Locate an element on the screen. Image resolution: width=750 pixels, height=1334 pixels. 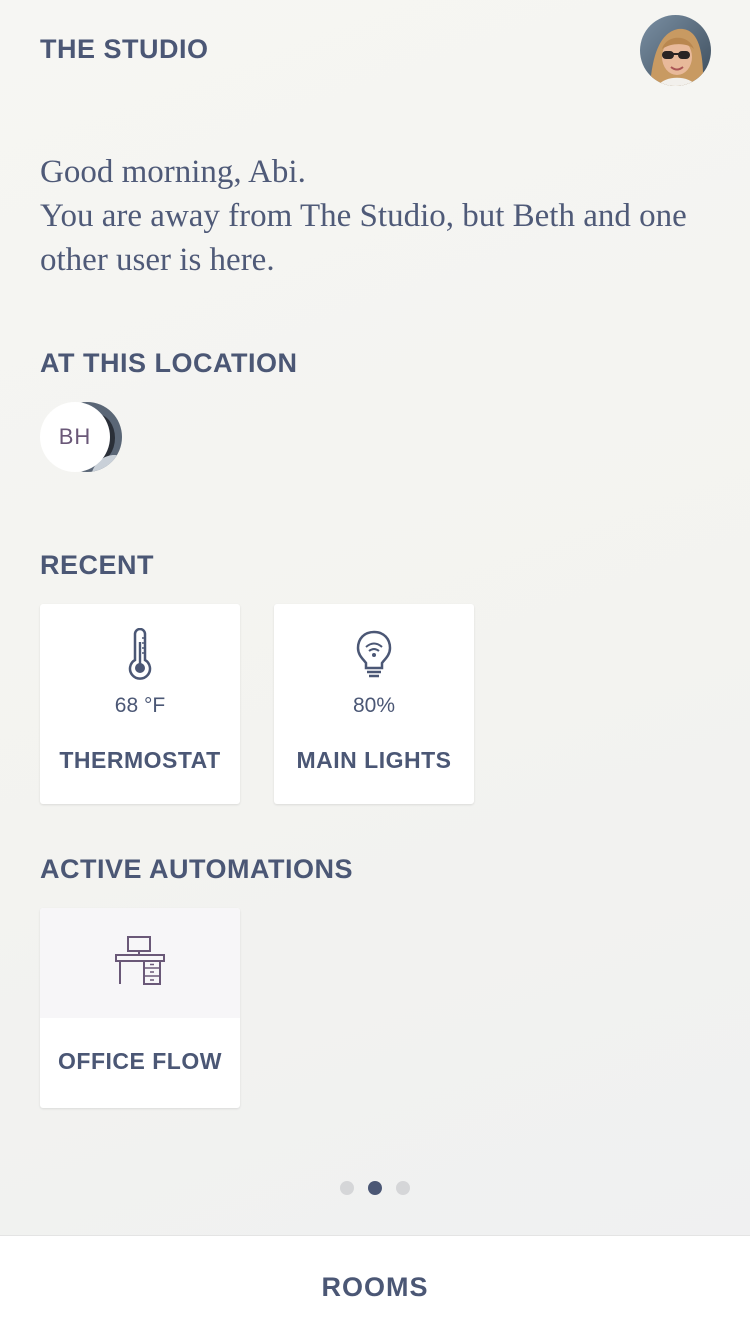
rooms-button: ROOMS is located at coordinates (375, 1287).